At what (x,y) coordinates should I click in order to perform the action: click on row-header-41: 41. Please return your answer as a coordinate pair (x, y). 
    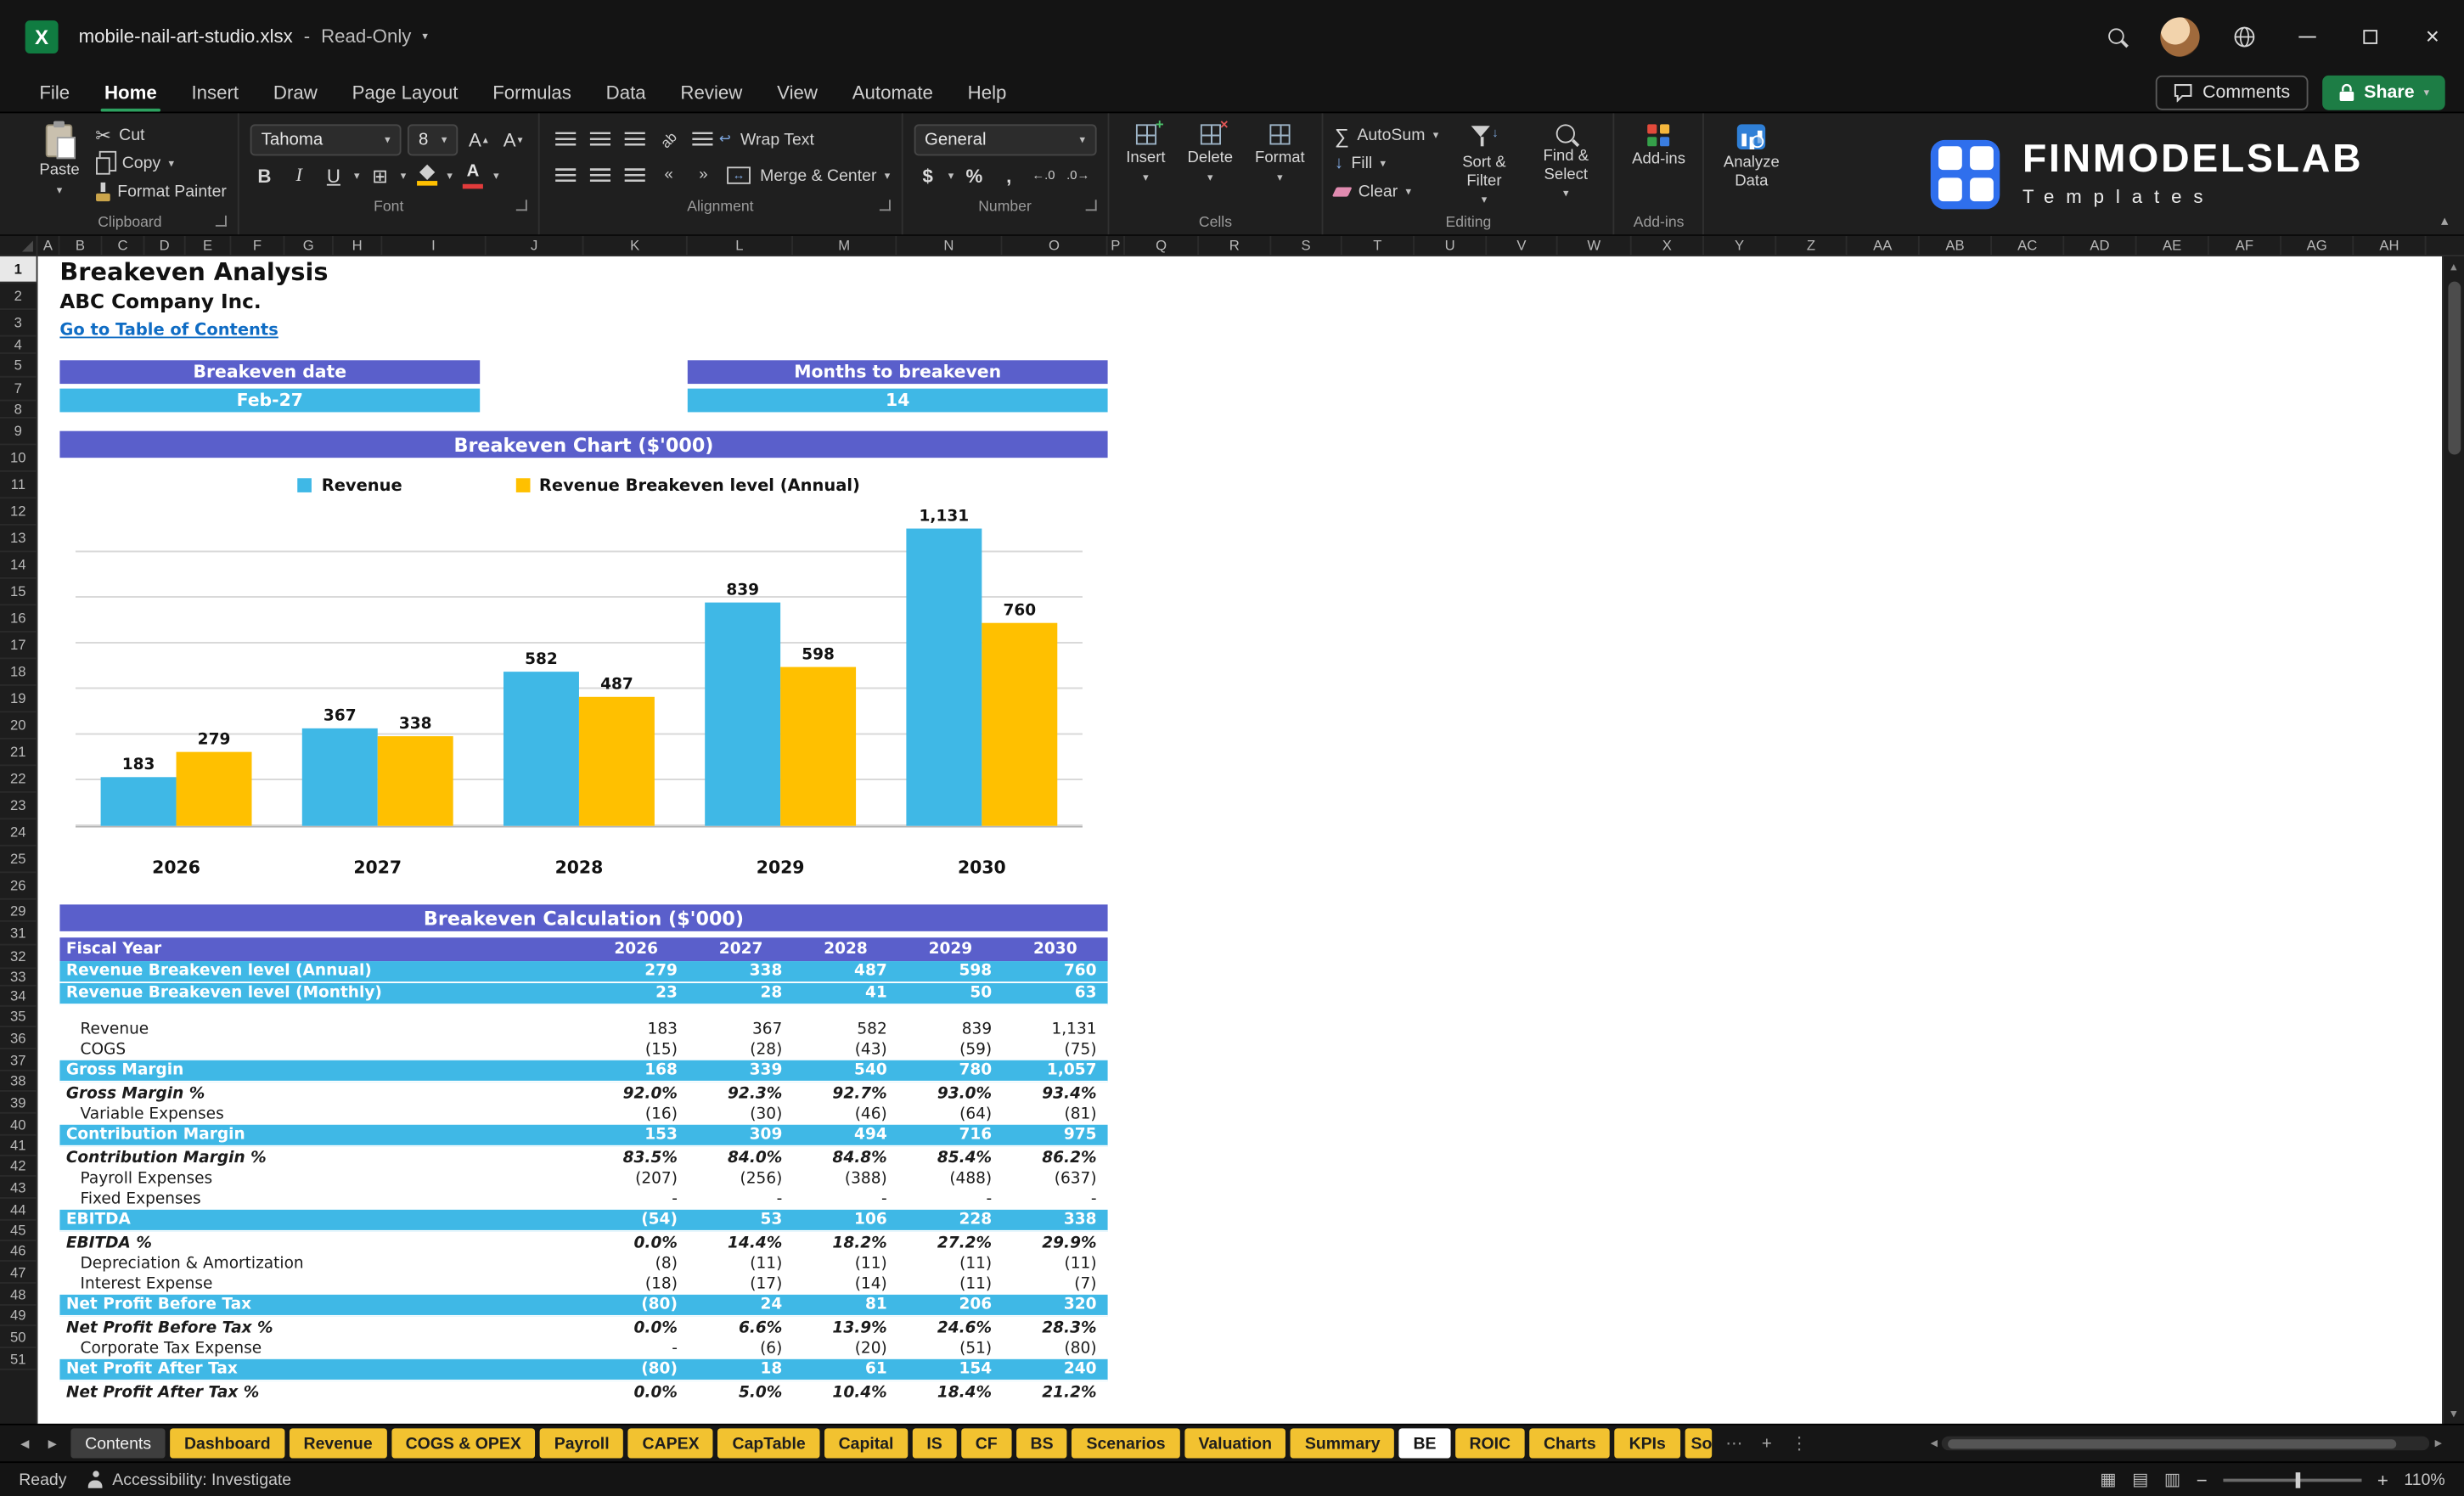
    Looking at the image, I should click on (18, 1146).